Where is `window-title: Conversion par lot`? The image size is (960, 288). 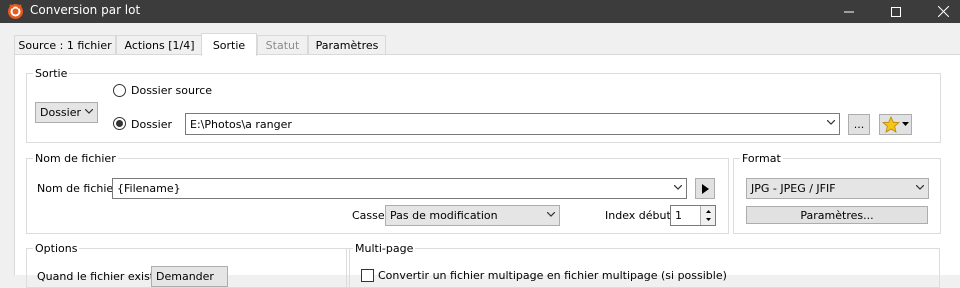
window-title: Conversion par lot is located at coordinates (85, 10).